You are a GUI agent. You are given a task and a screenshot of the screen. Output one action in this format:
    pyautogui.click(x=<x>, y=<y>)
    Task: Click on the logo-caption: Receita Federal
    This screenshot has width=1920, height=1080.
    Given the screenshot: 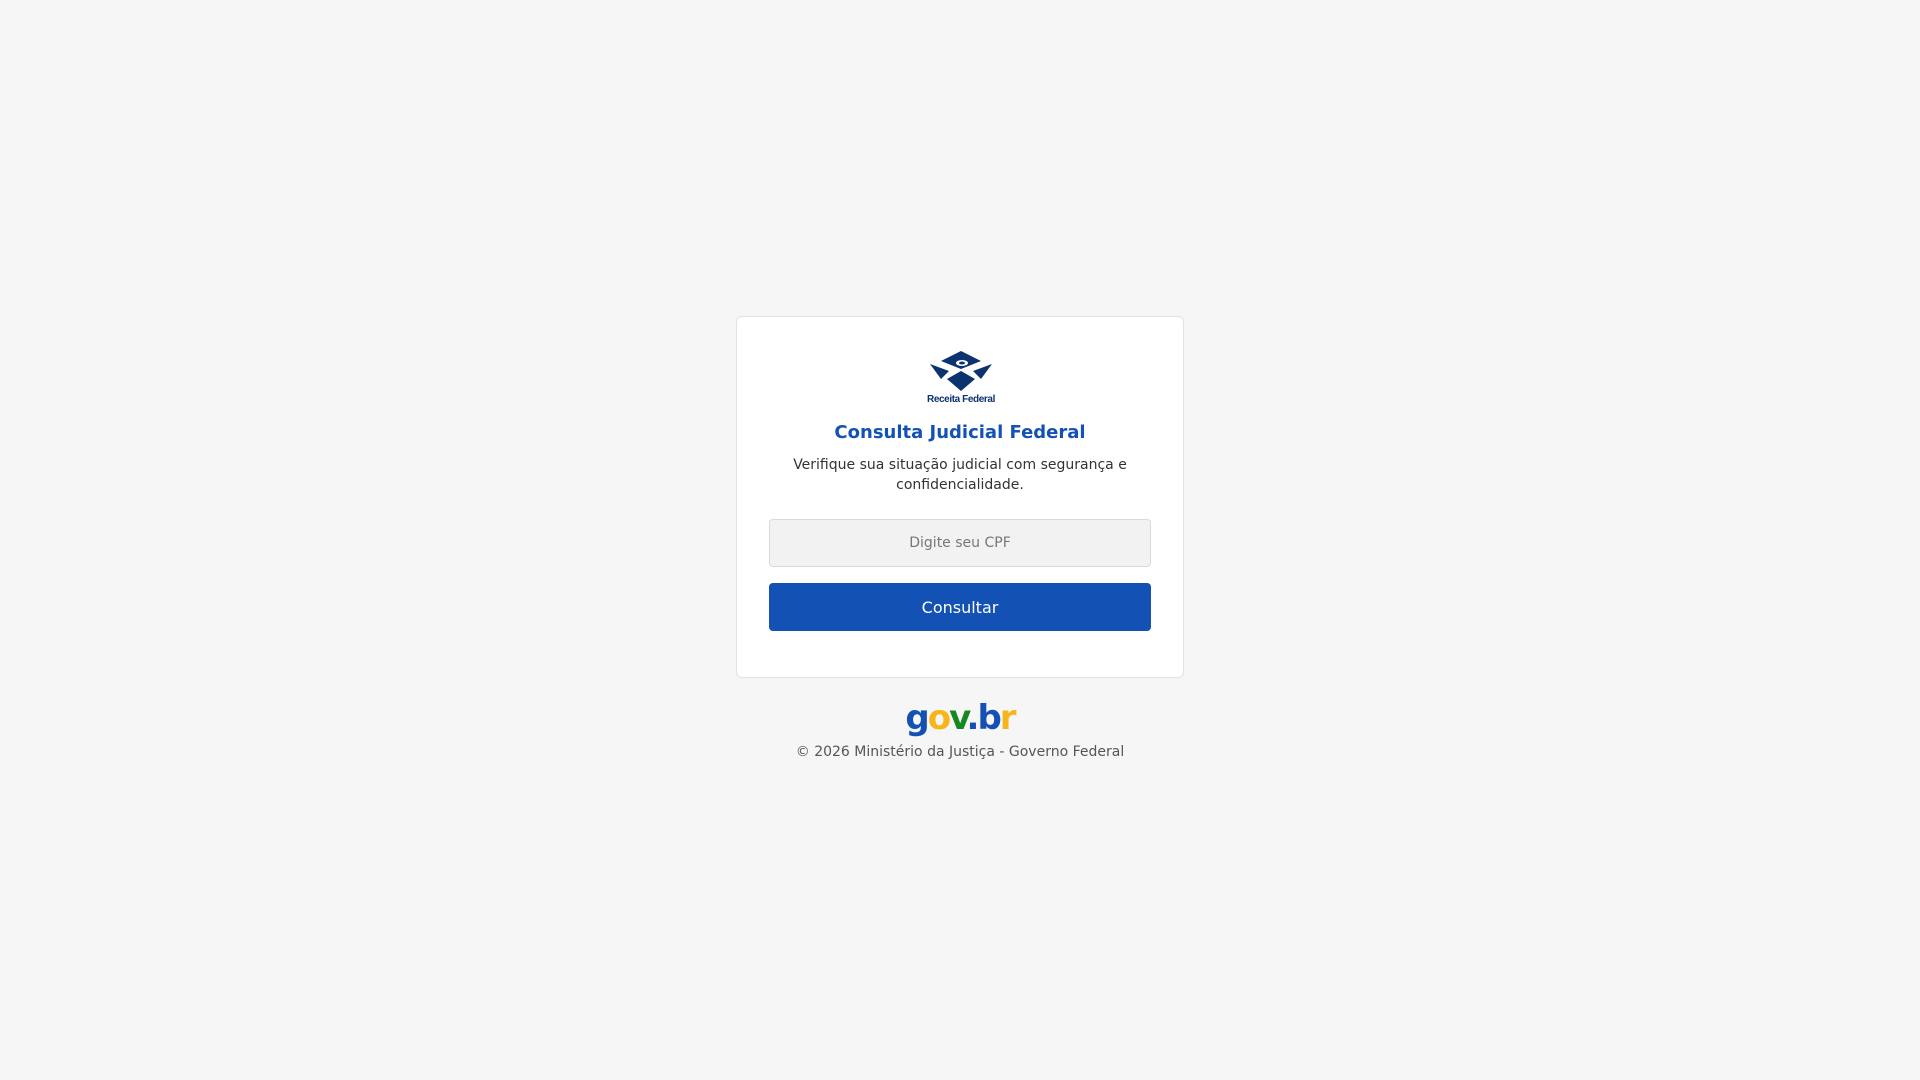 What is the action you would take?
    pyautogui.click(x=961, y=399)
    